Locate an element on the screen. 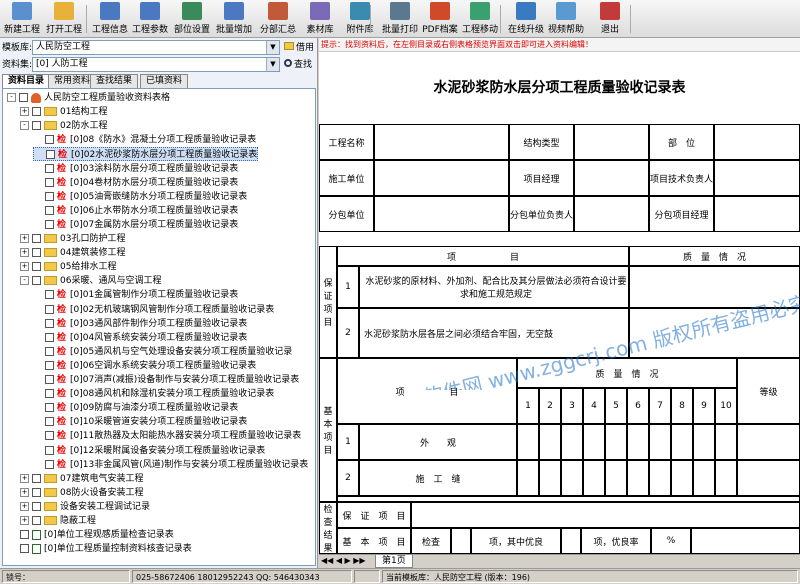 Image resolution: width=800 pixels, height=584 pixels. find-button: 查找 is located at coordinates (298, 65).